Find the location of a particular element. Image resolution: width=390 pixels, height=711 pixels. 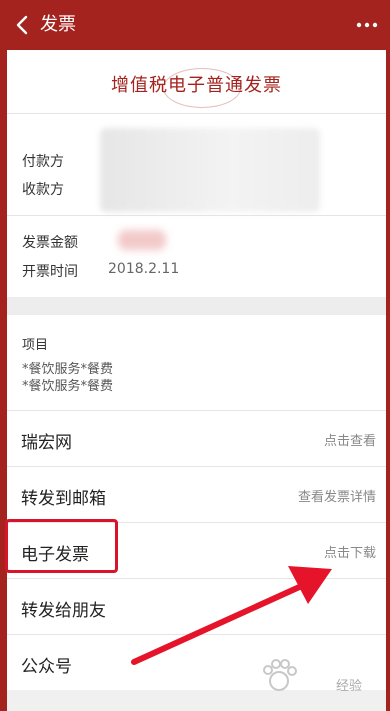

row-label: 瑞宏网 is located at coordinates (46, 443).